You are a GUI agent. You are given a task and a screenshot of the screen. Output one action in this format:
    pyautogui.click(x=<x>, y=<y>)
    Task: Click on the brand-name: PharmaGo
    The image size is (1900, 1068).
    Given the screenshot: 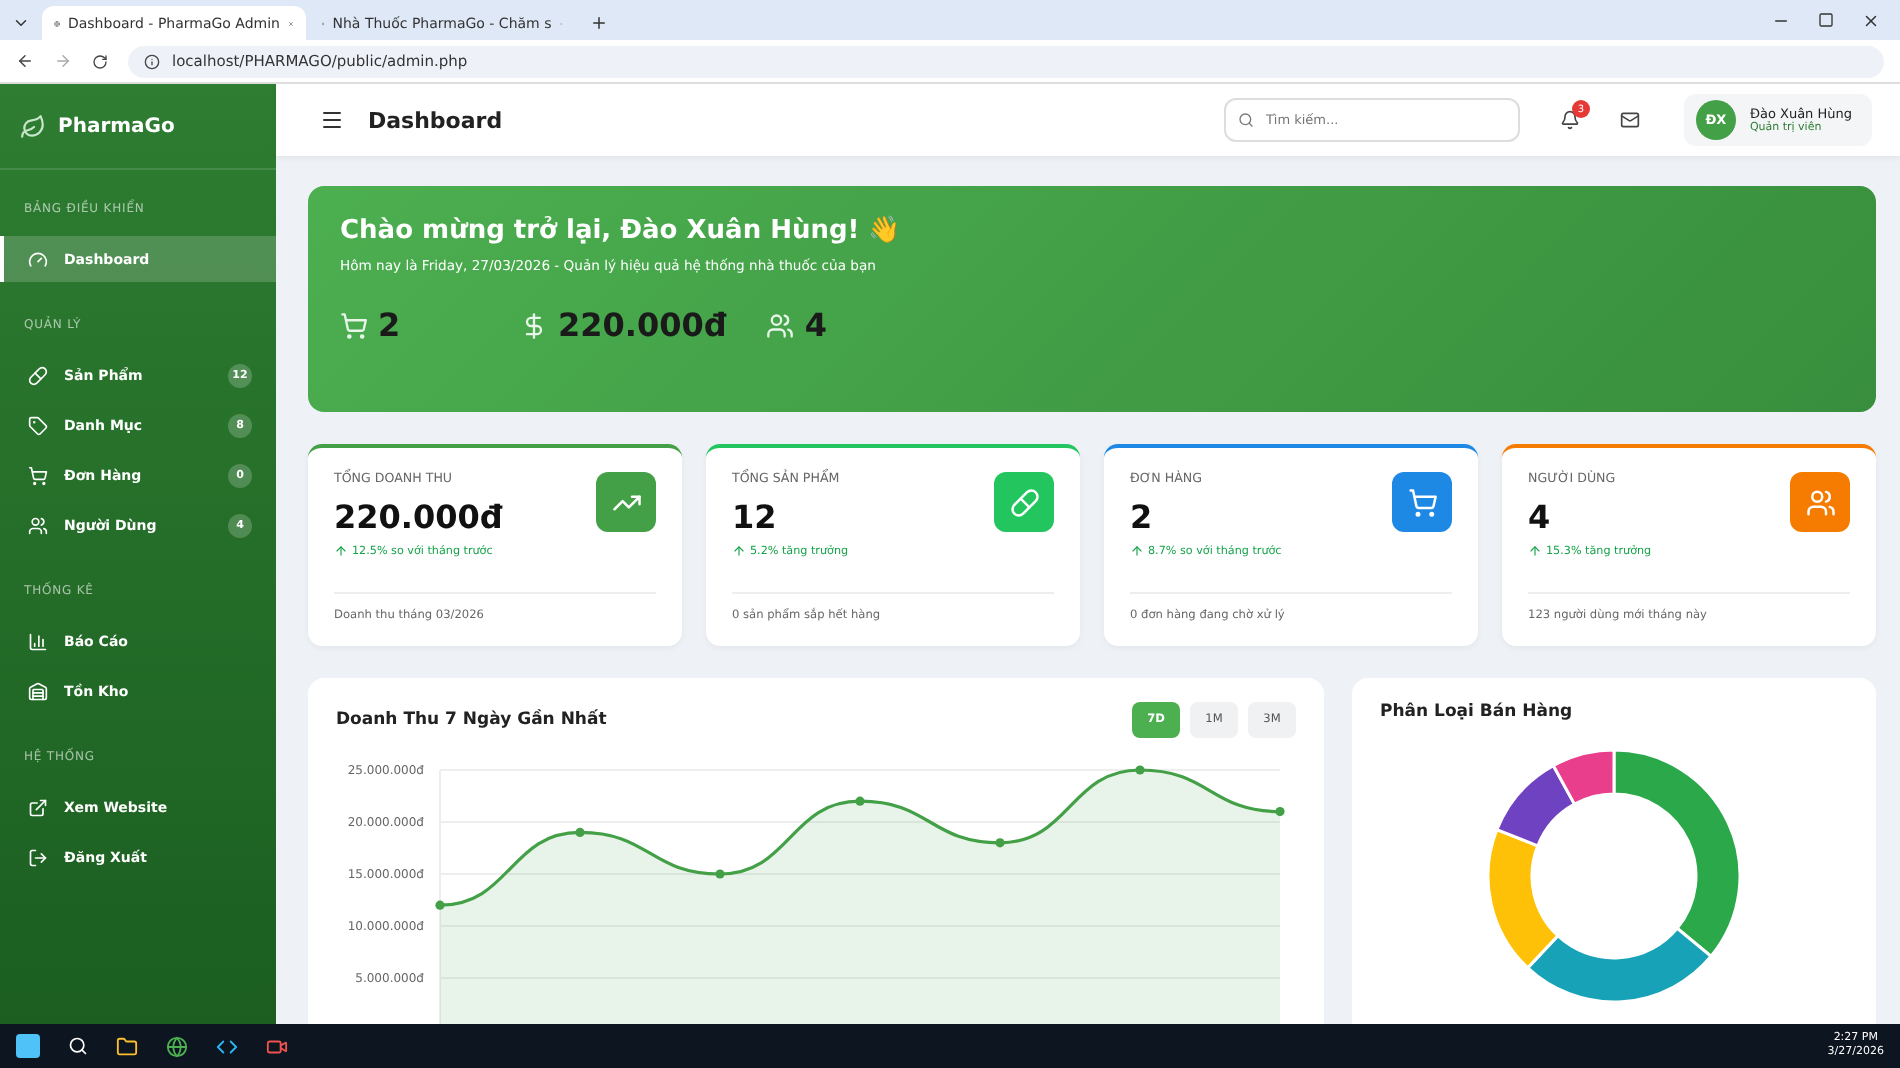 What is the action you would take?
    pyautogui.click(x=116, y=126)
    